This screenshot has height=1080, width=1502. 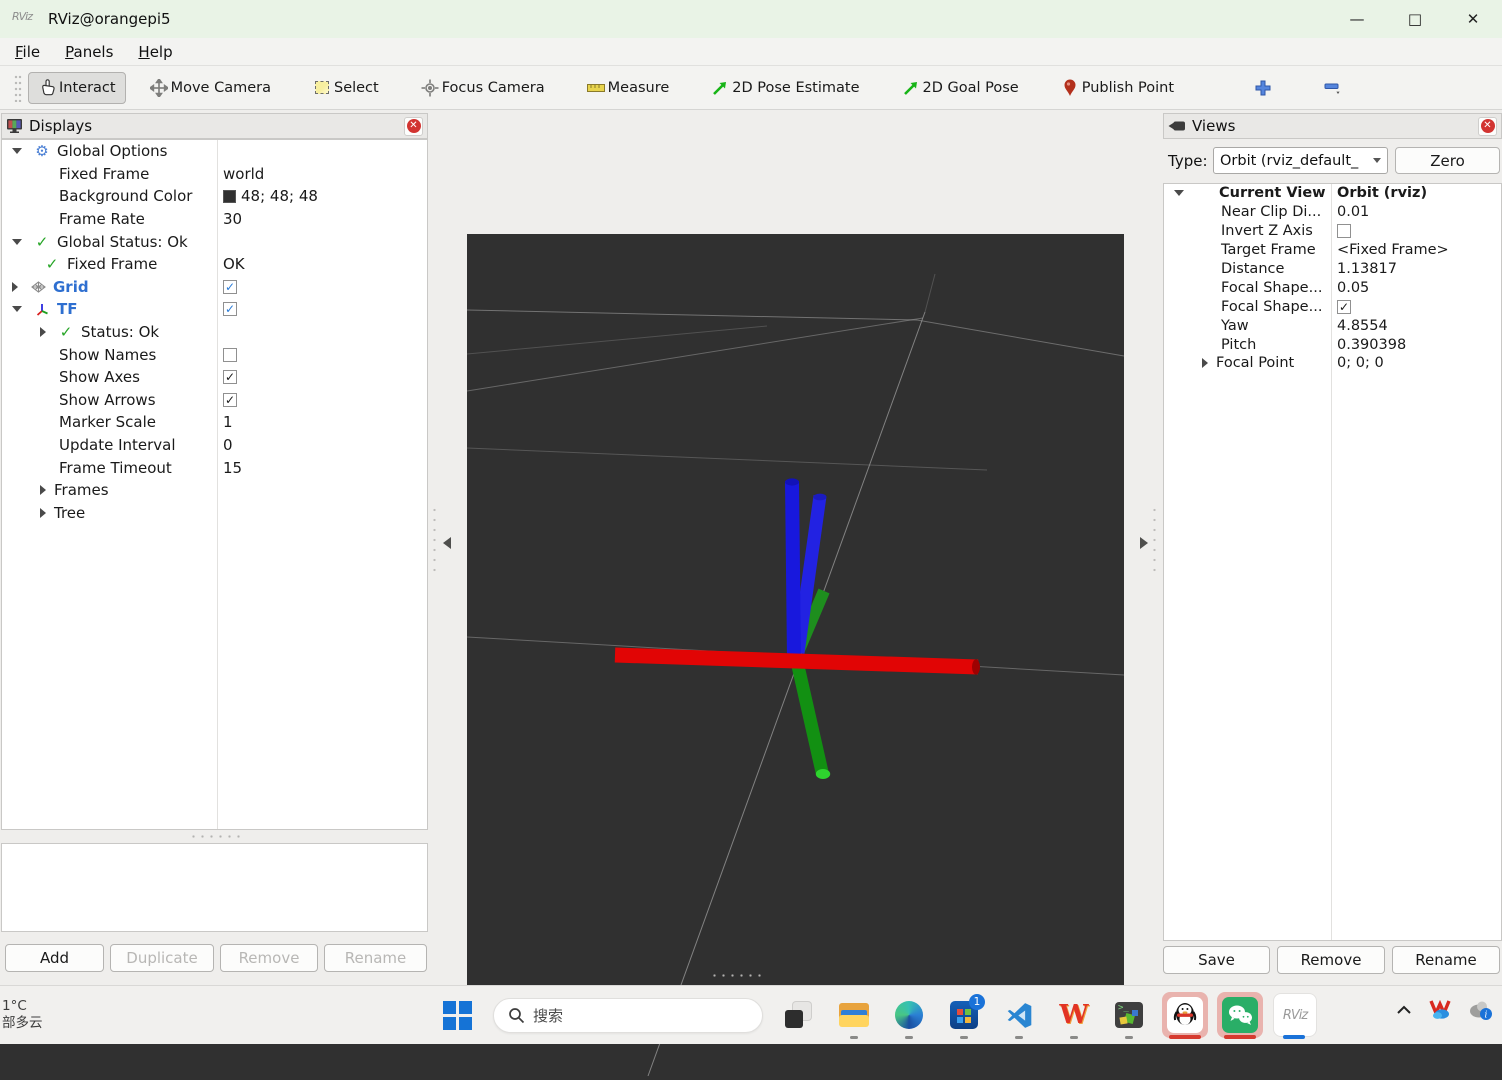 What do you see at coordinates (214, 126) in the screenshot?
I see `displays-panel-header: Displays ✕` at bounding box center [214, 126].